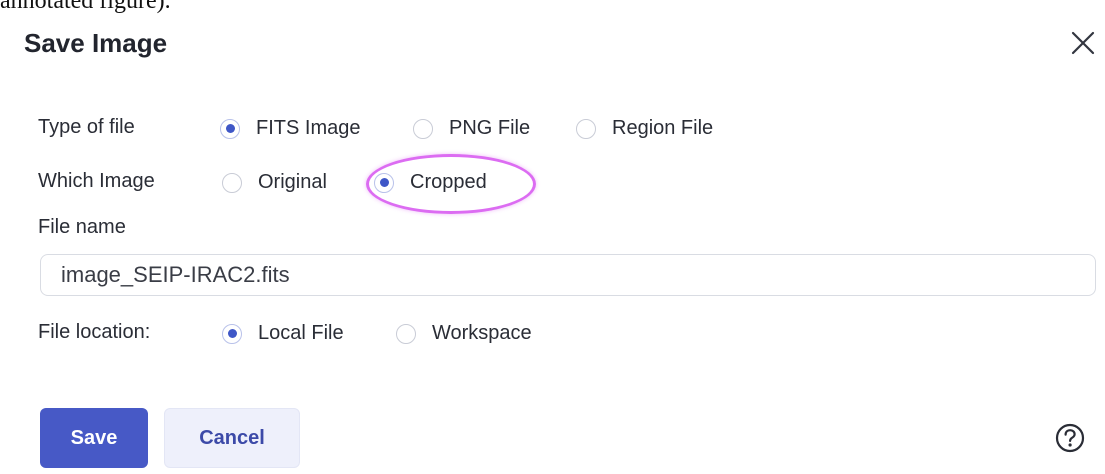 The image size is (1105, 474). I want to click on radio-local-file: Local File, so click(283, 333).